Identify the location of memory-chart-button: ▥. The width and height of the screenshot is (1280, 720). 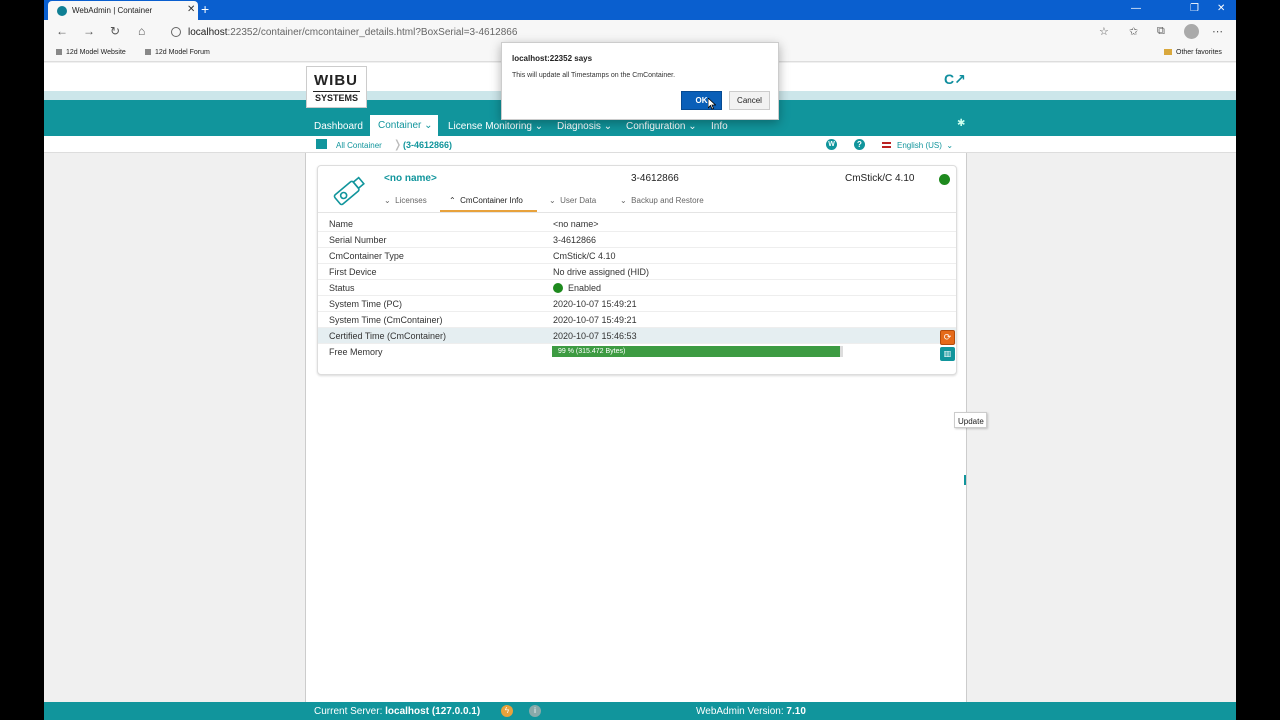
(947, 354).